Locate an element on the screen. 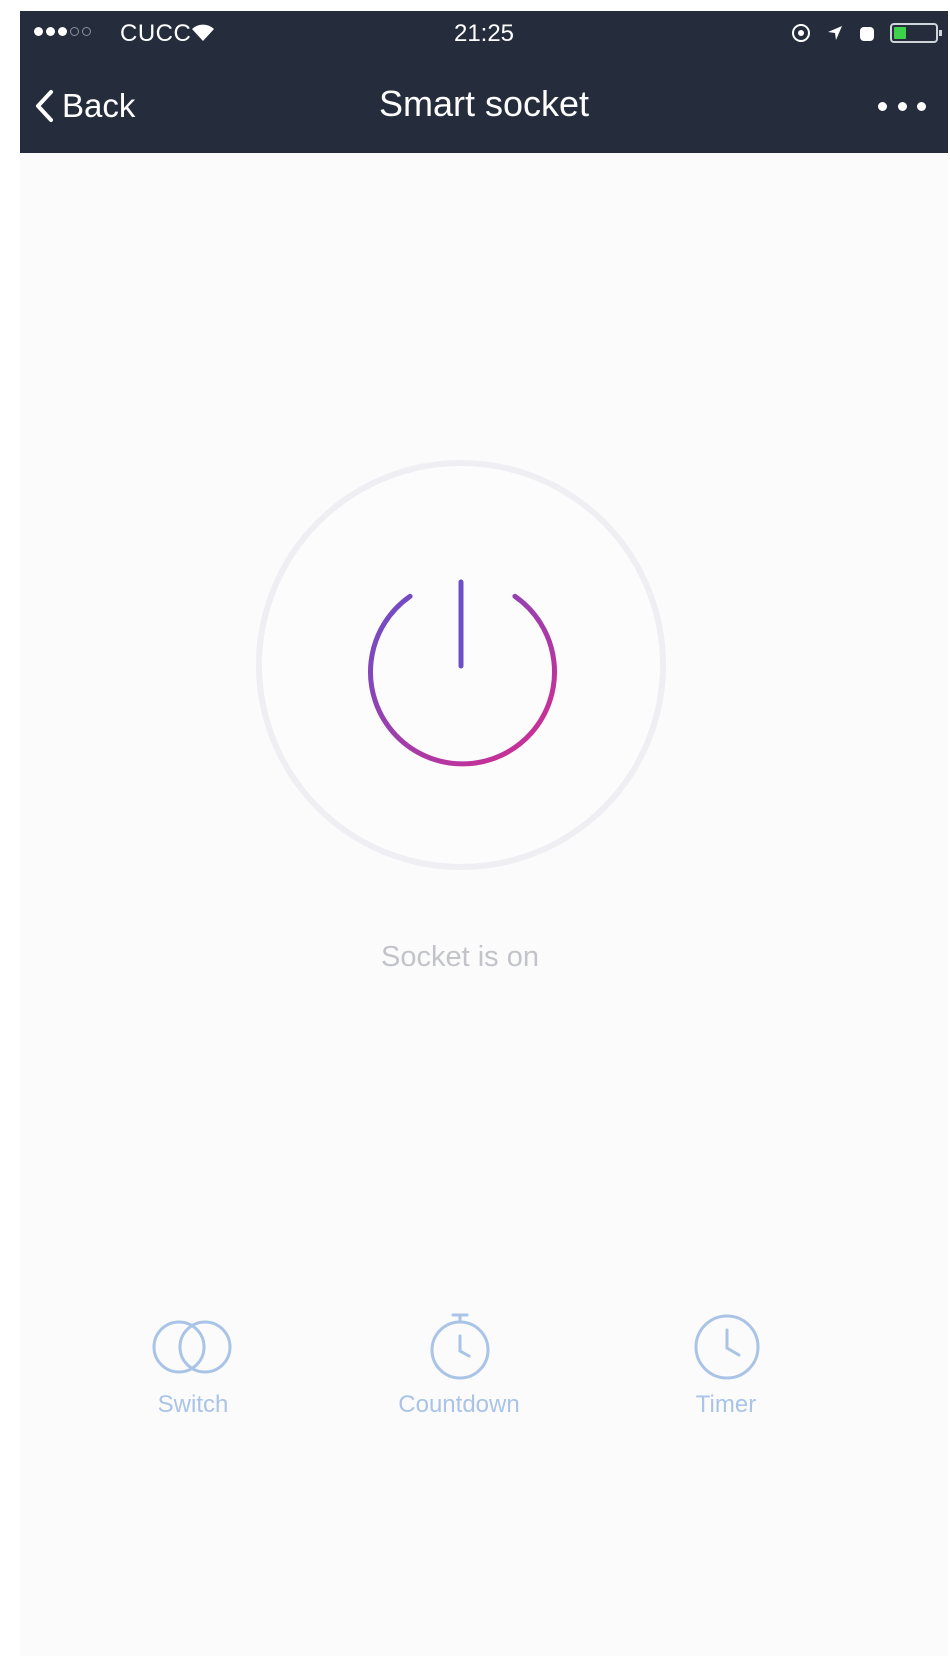  power-toggle-button is located at coordinates (461, 665).